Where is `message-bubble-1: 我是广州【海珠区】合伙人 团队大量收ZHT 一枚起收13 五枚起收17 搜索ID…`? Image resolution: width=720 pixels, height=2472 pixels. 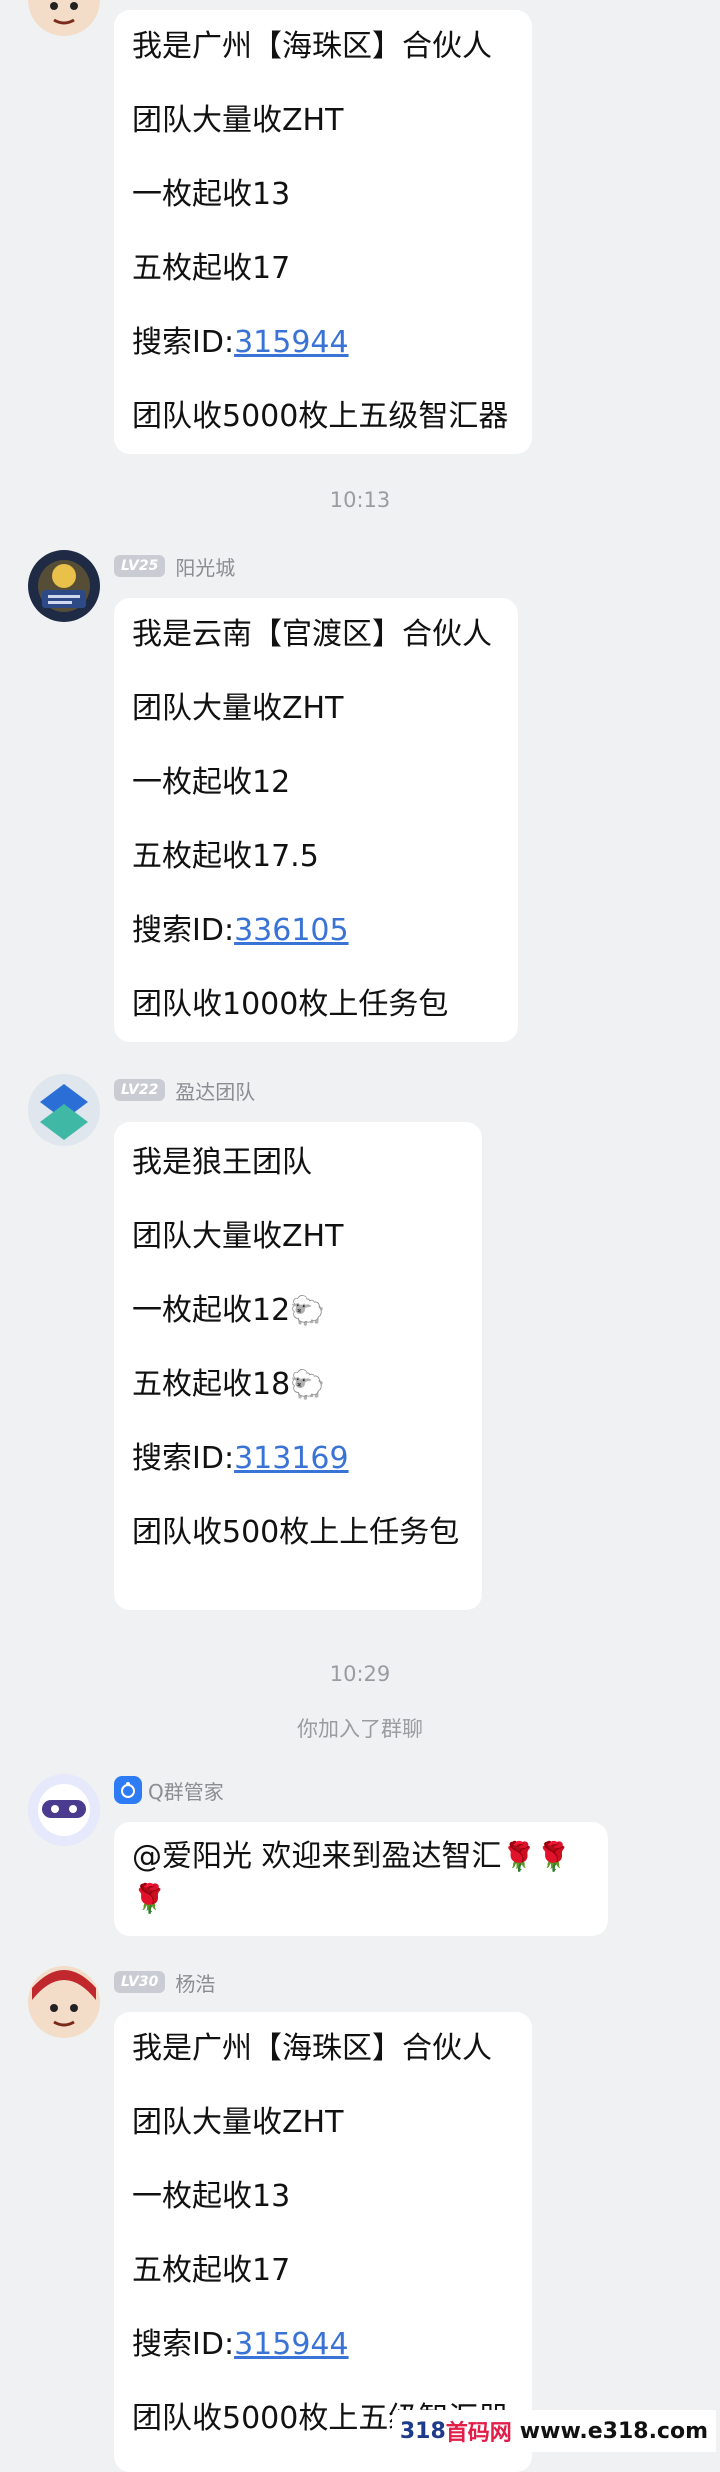 message-bubble-1: 我是广州【海珠区】合伙人 团队大量收ZHT 一枚起收13 五枚起收17 搜索ID… is located at coordinates (323, 232).